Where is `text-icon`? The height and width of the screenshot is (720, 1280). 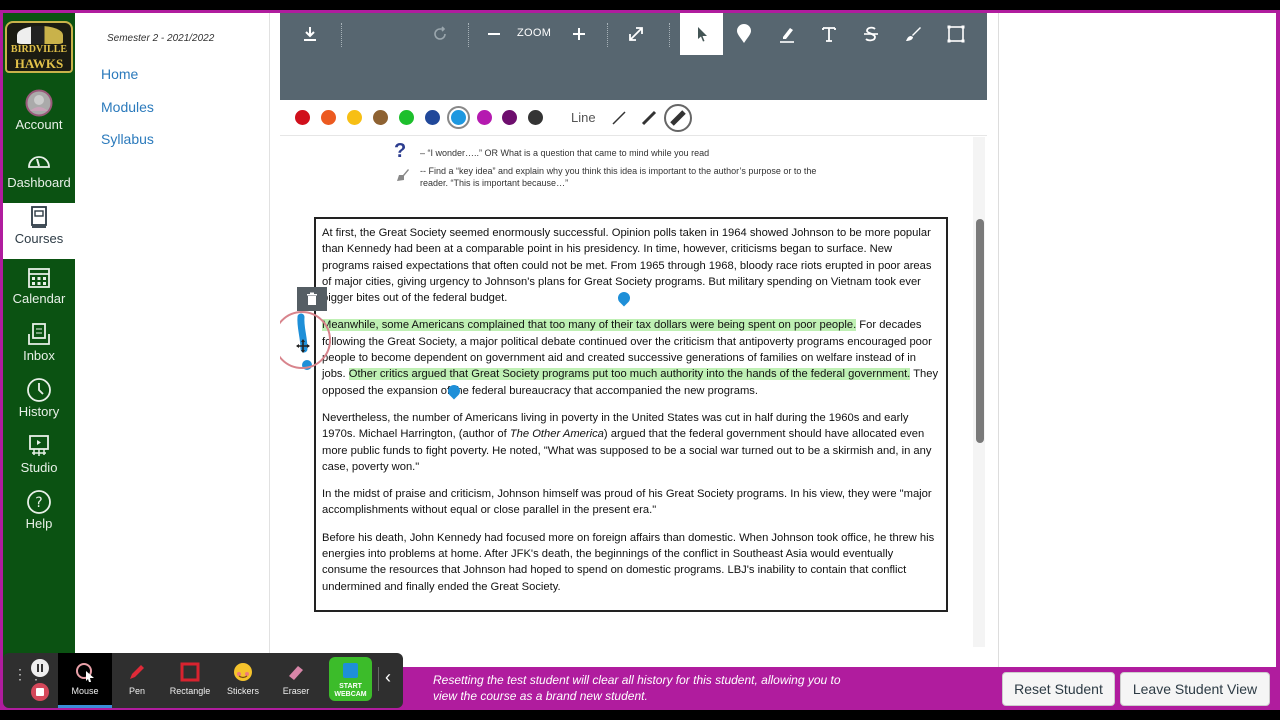
text-icon is located at coordinates (829, 34).